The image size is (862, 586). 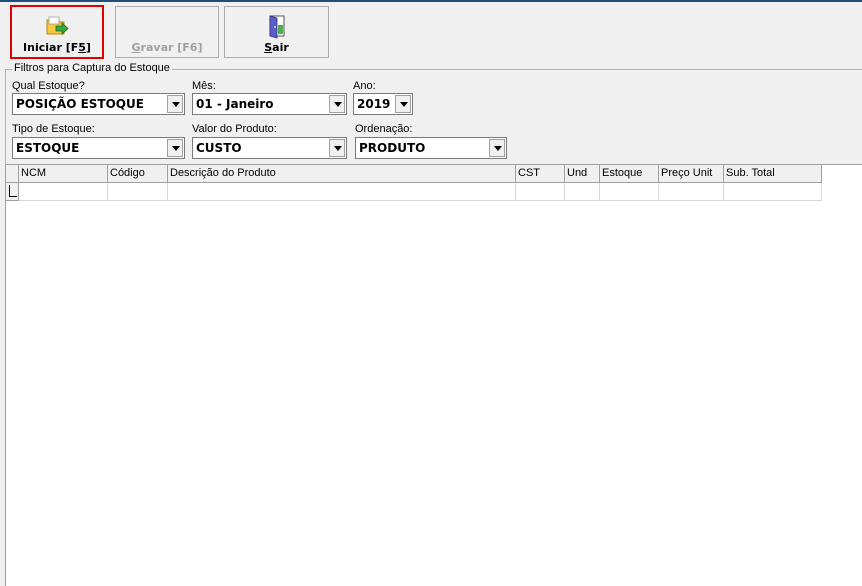 What do you see at coordinates (53, 129) in the screenshot?
I see `tipo-estoque-label: Tipo de Estoque:` at bounding box center [53, 129].